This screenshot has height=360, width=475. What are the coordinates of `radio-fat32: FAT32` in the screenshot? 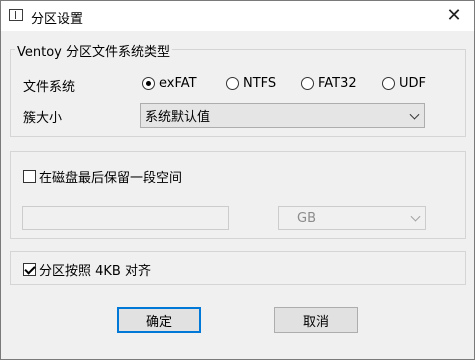 It's located at (329, 83).